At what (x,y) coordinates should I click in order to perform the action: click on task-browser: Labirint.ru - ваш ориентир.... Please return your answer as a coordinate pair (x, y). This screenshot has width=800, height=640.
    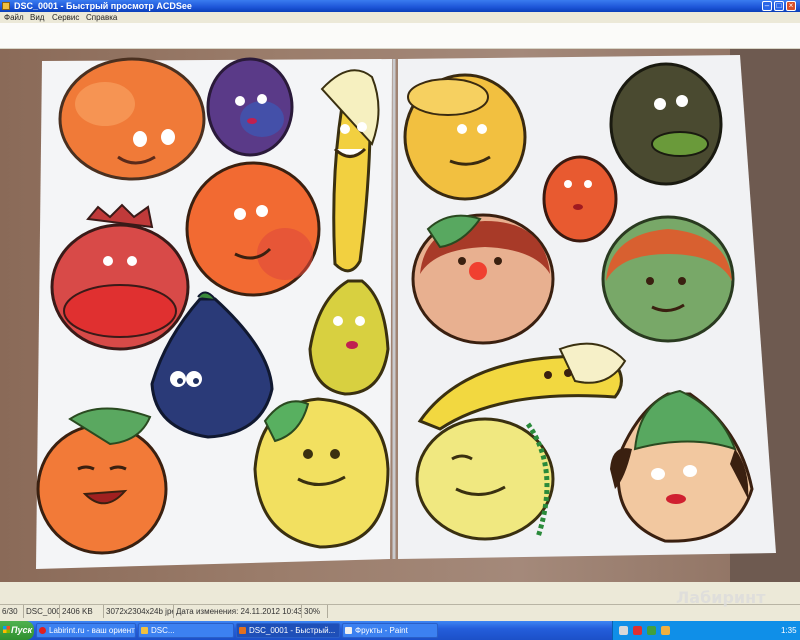
    Looking at the image, I should click on (86, 630).